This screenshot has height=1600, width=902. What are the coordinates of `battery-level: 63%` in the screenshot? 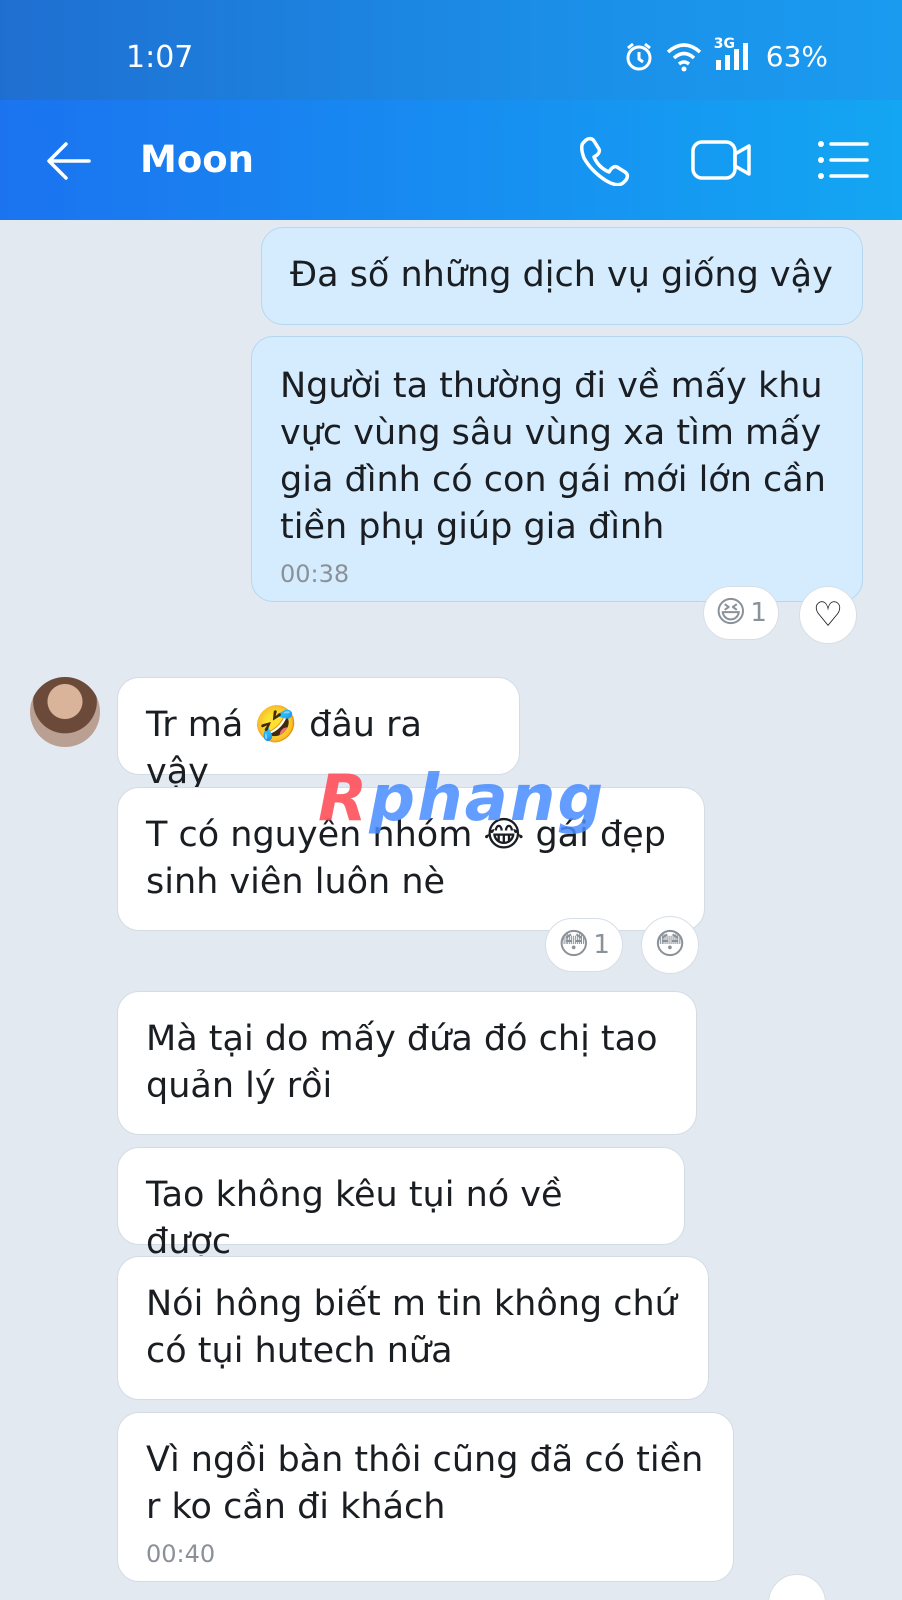 It's located at (796, 56).